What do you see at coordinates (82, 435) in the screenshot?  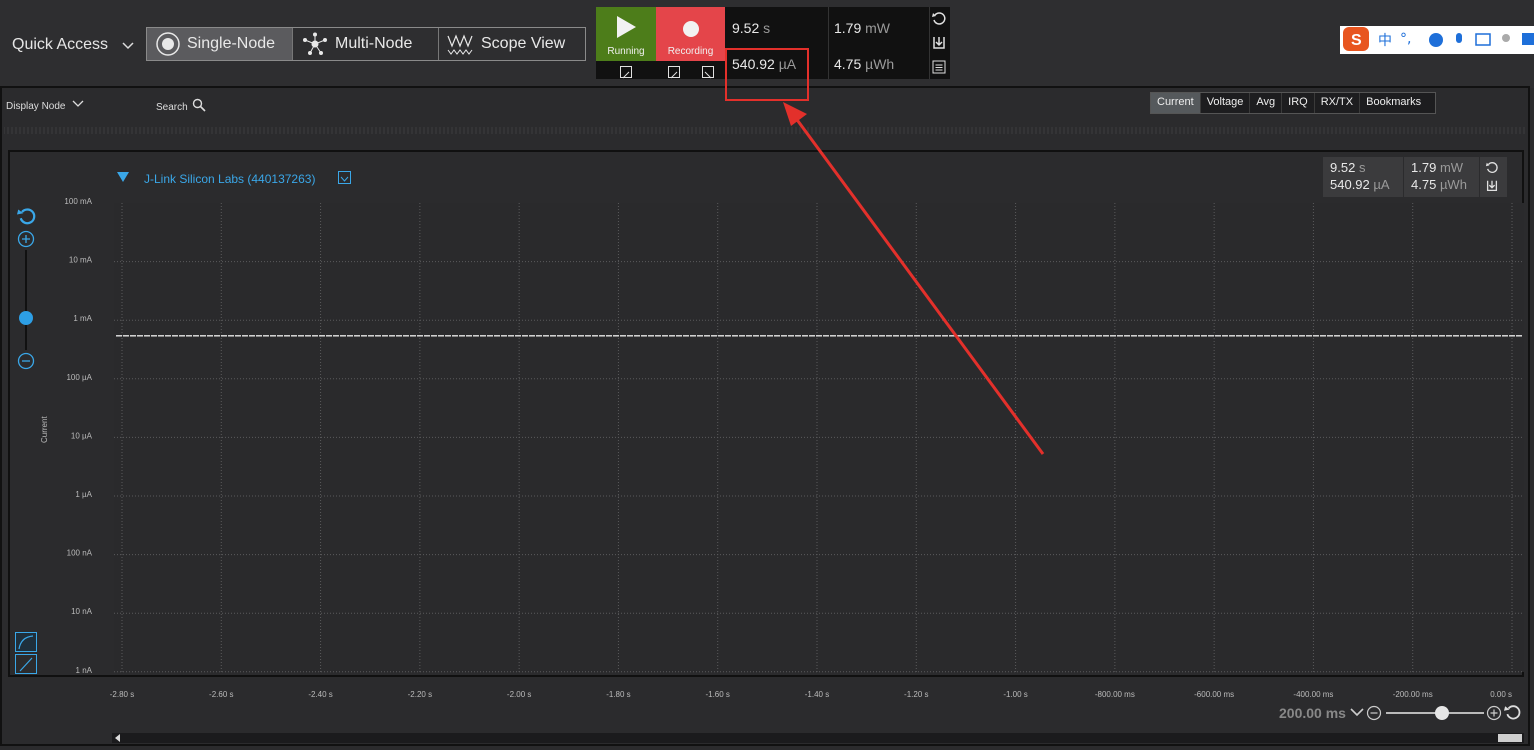 I see `y-tick-label: 10 µA` at bounding box center [82, 435].